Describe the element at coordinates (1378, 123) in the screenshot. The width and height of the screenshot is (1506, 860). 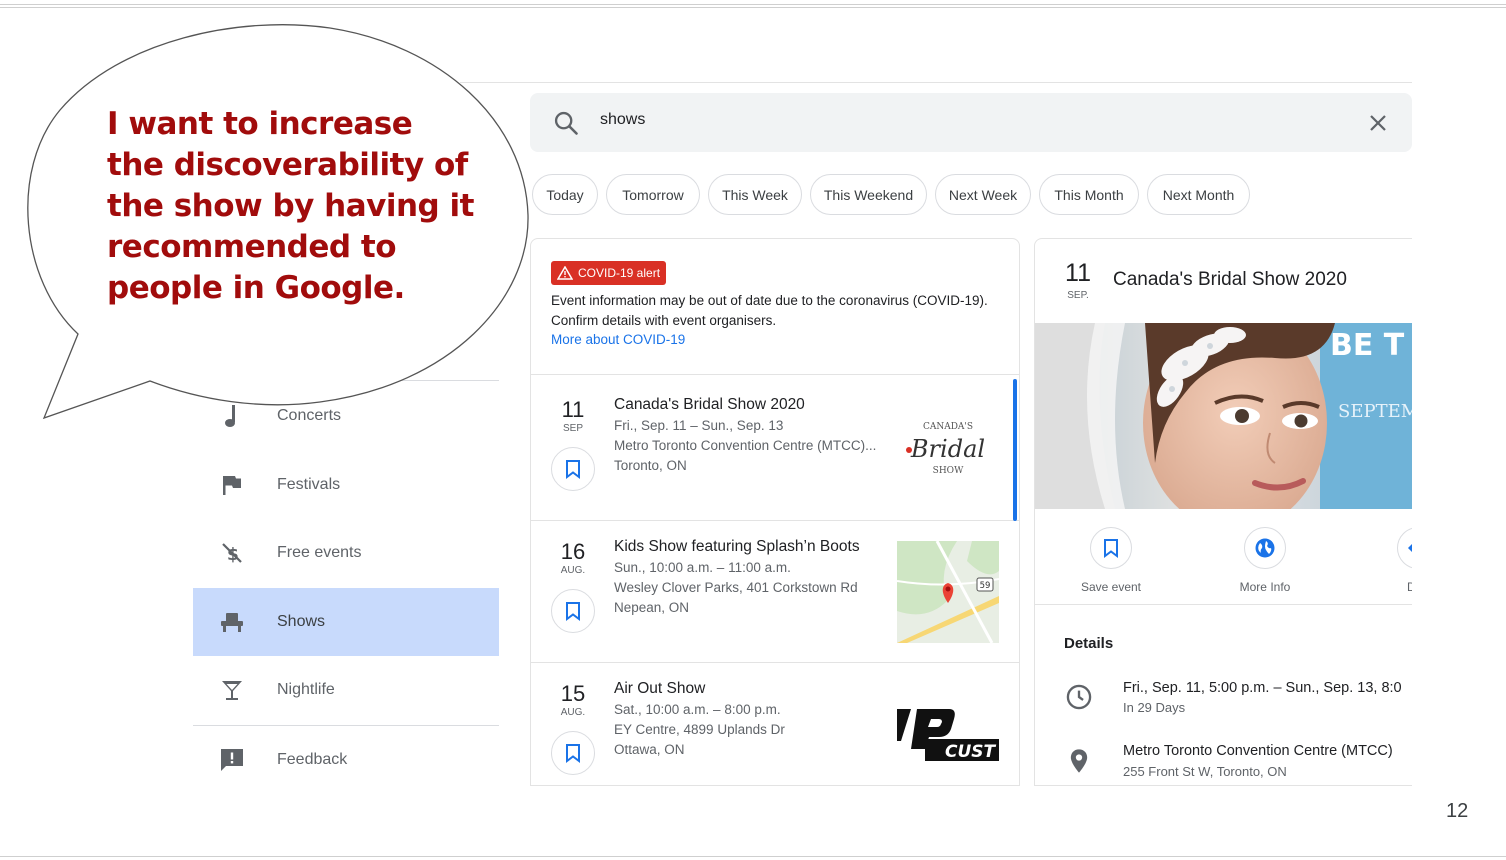
I see `close-icon` at that location.